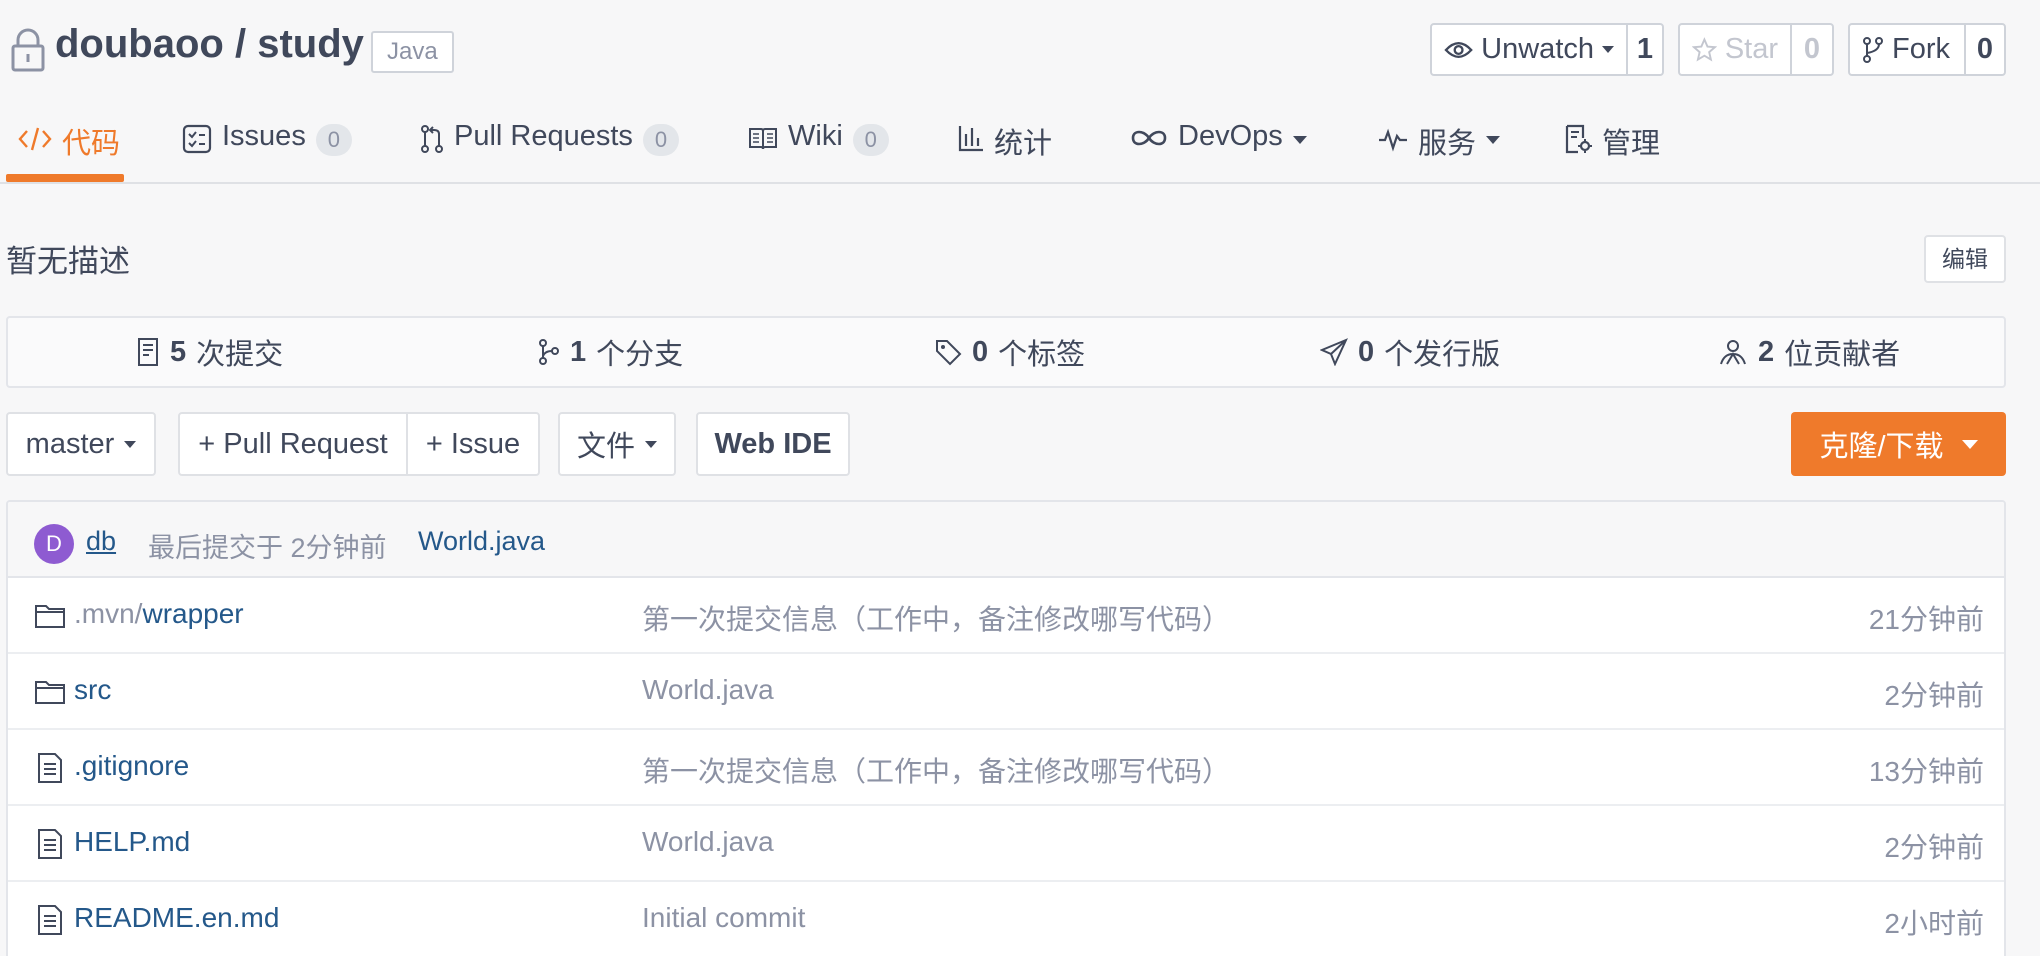 Image resolution: width=2040 pixels, height=956 pixels. What do you see at coordinates (549, 148) in the screenshot?
I see `tab-pull-requests: Pull Requests 0` at bounding box center [549, 148].